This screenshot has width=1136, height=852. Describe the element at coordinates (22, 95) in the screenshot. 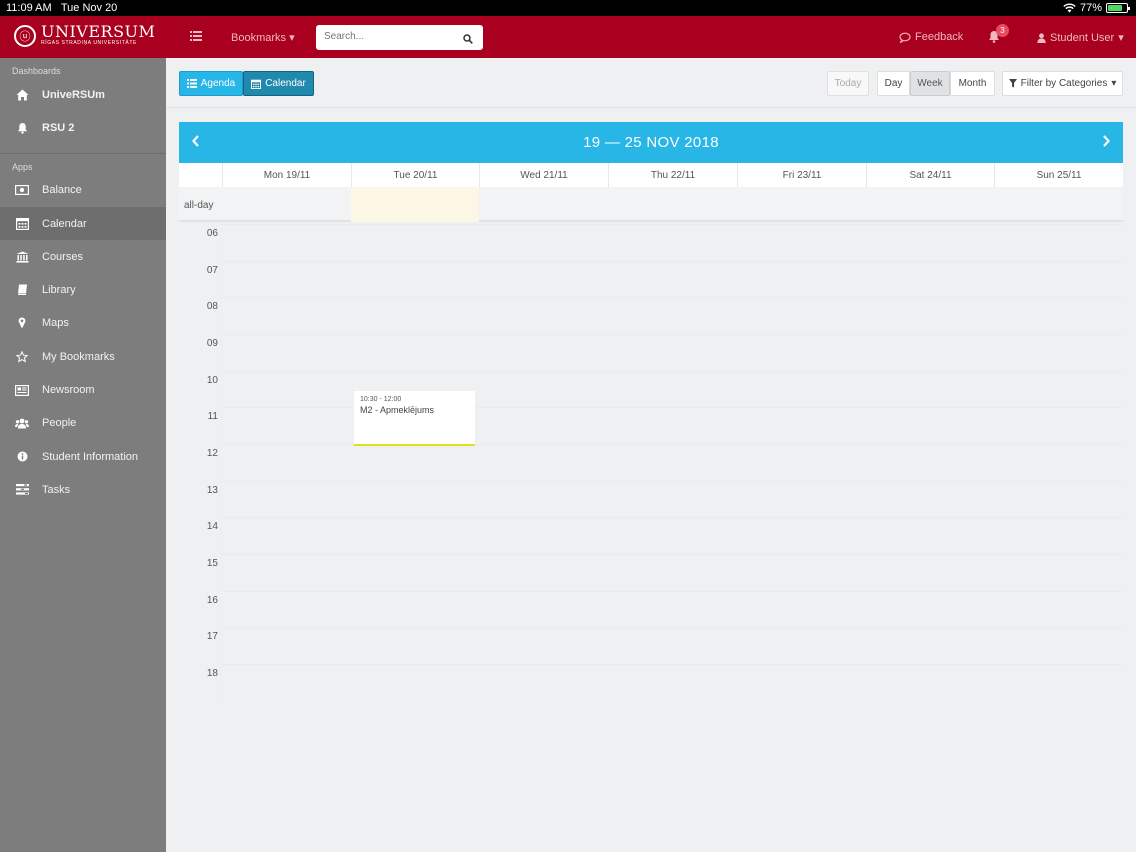

I see `home-icon` at that location.